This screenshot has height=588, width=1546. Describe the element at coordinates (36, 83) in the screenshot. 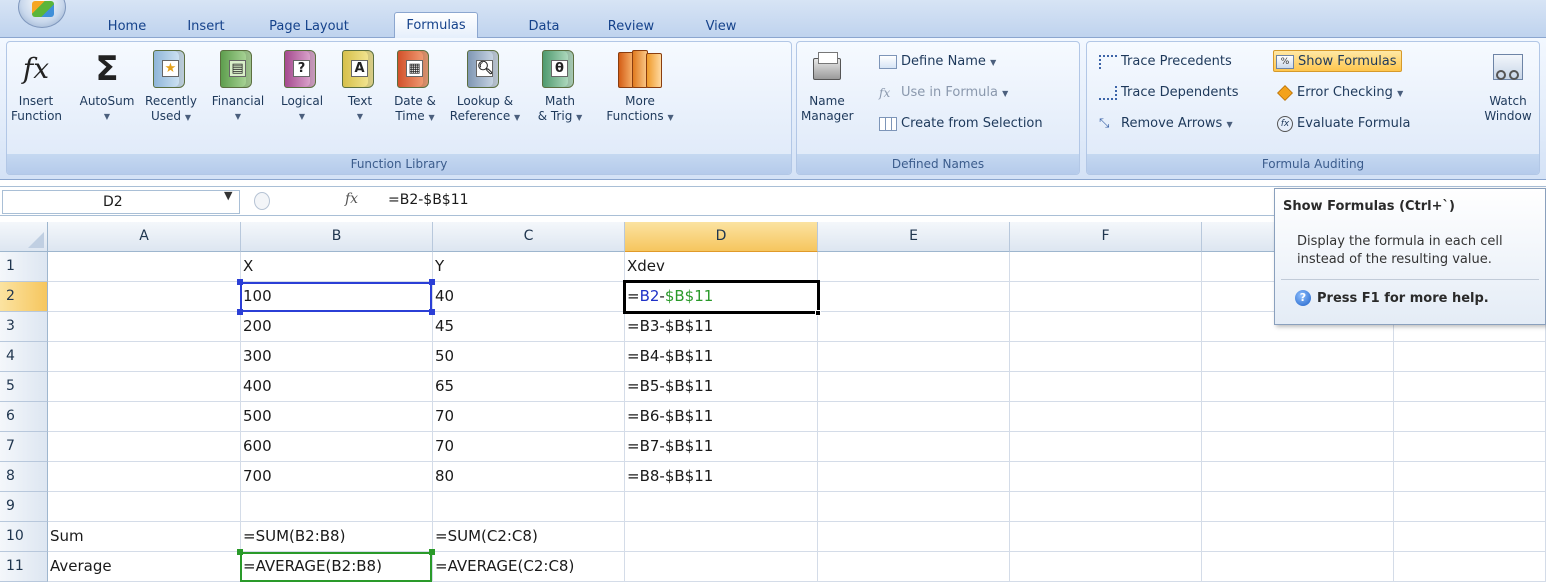

I see `insert-function-button: fx Insert Function` at that location.